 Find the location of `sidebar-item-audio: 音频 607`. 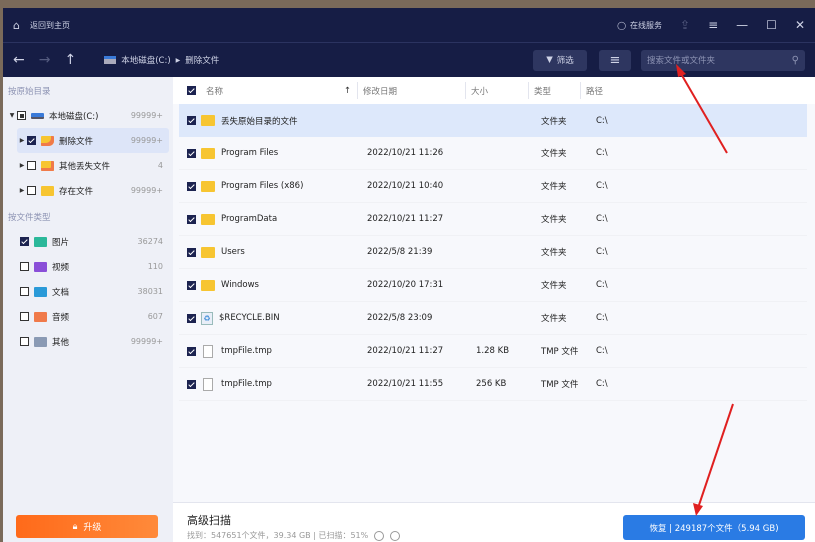

sidebar-item-audio: 音频 607 is located at coordinates (86, 316).